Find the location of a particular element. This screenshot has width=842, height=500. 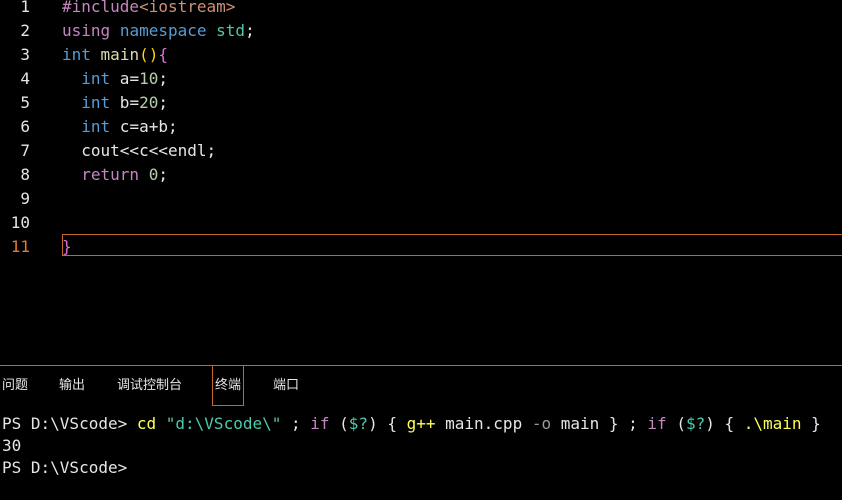

code-line: 6 int c=a+b; is located at coordinates (421, 127).